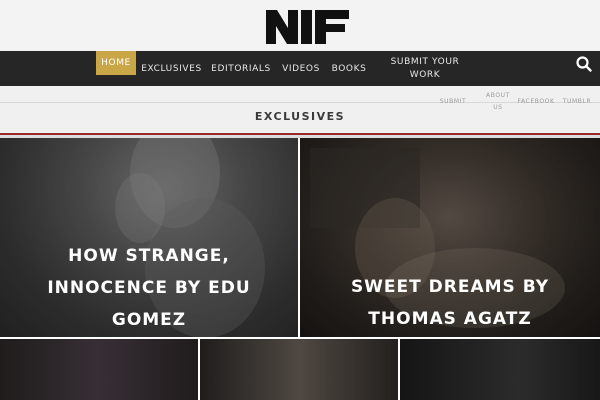  What do you see at coordinates (498, 95) in the screenshot?
I see `sublink-label-line1: About` at bounding box center [498, 95].